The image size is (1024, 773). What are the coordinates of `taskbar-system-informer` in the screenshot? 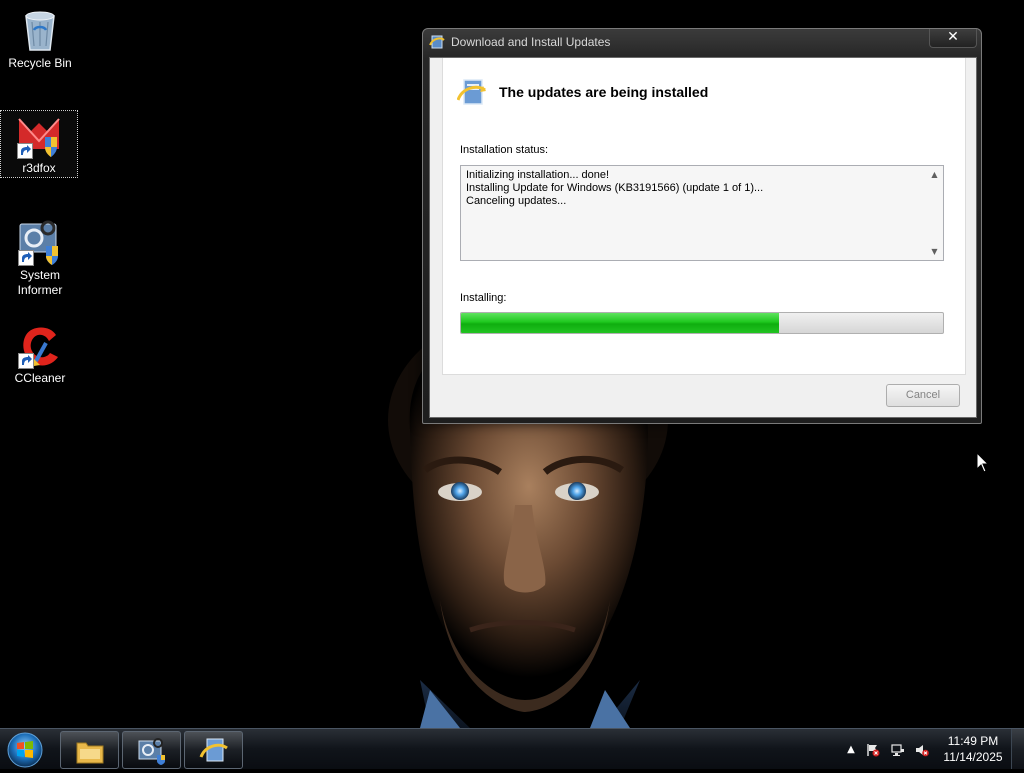 It's located at (151, 750).